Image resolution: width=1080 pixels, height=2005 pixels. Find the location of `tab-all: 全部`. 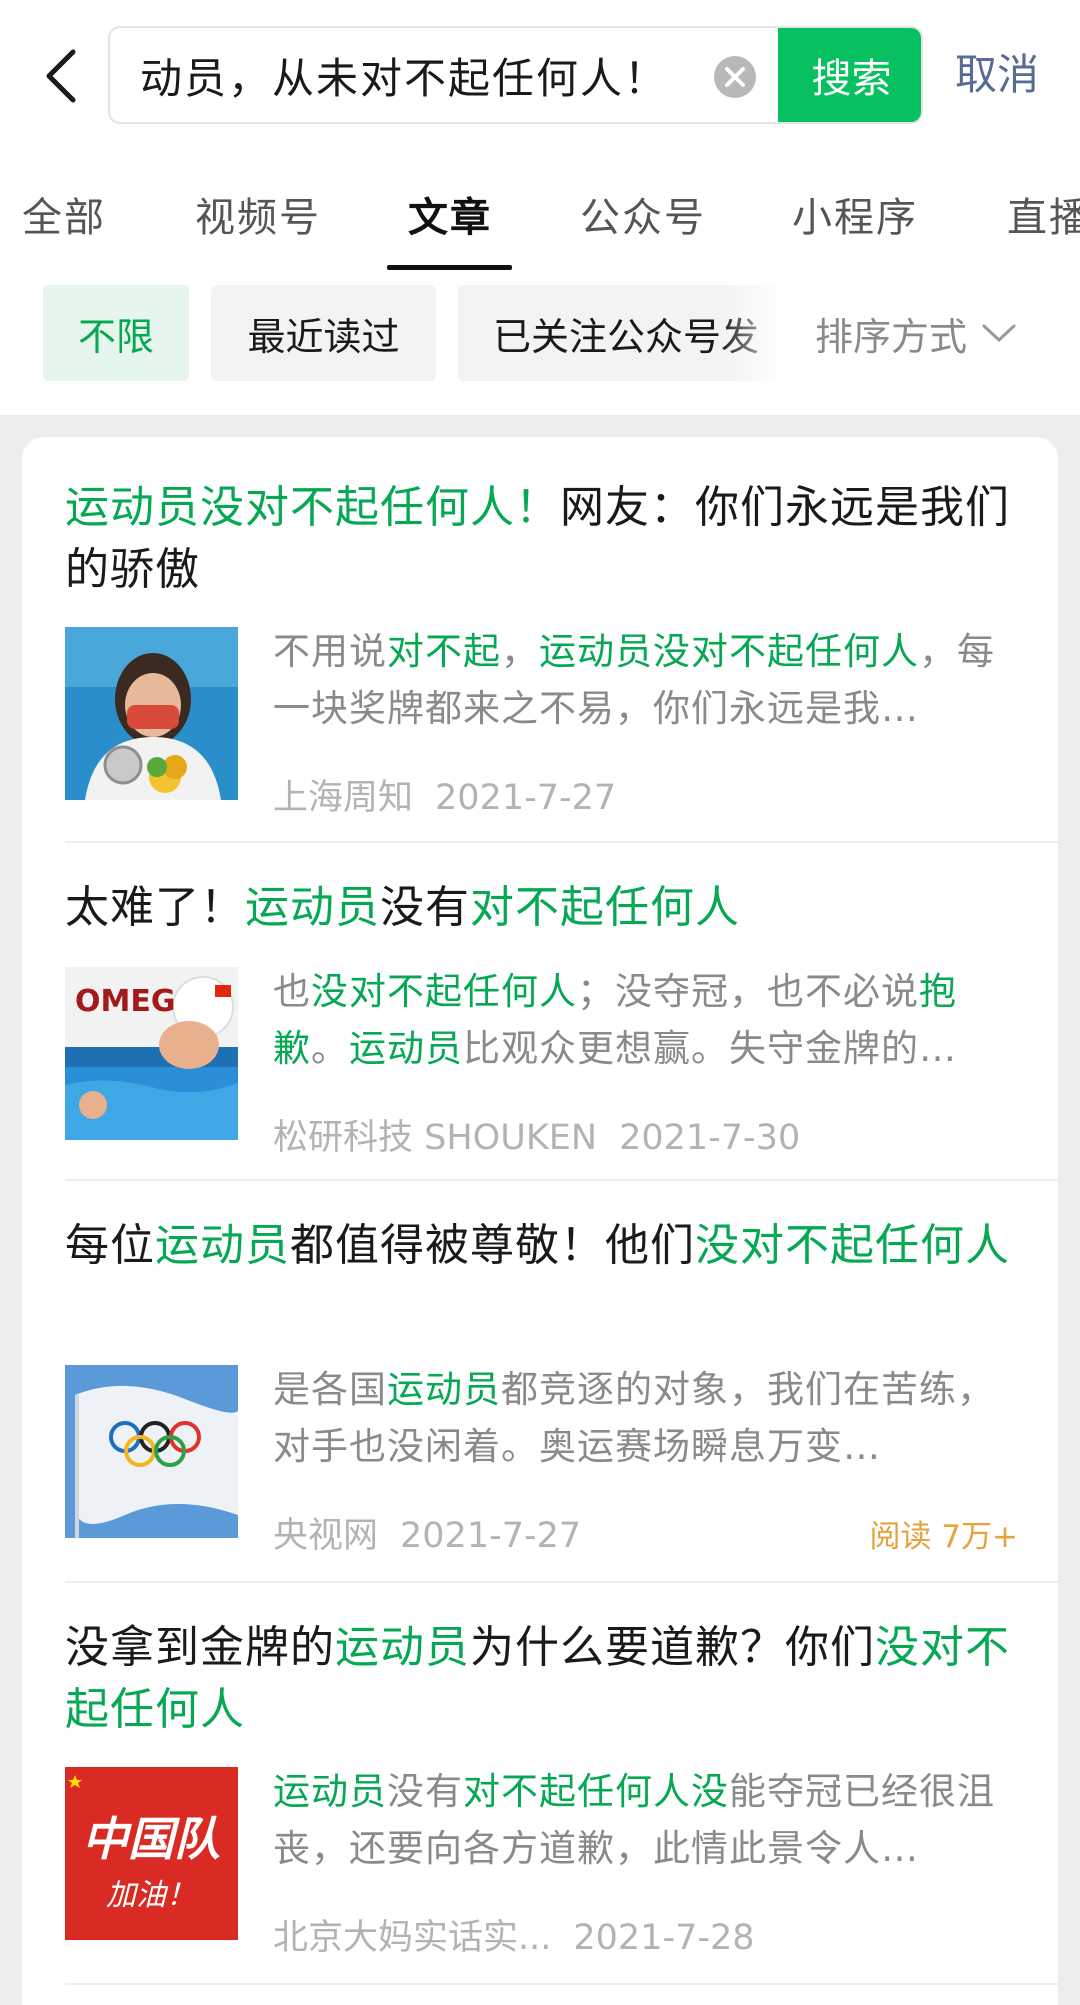

tab-all: 全部 is located at coordinates (64, 214).